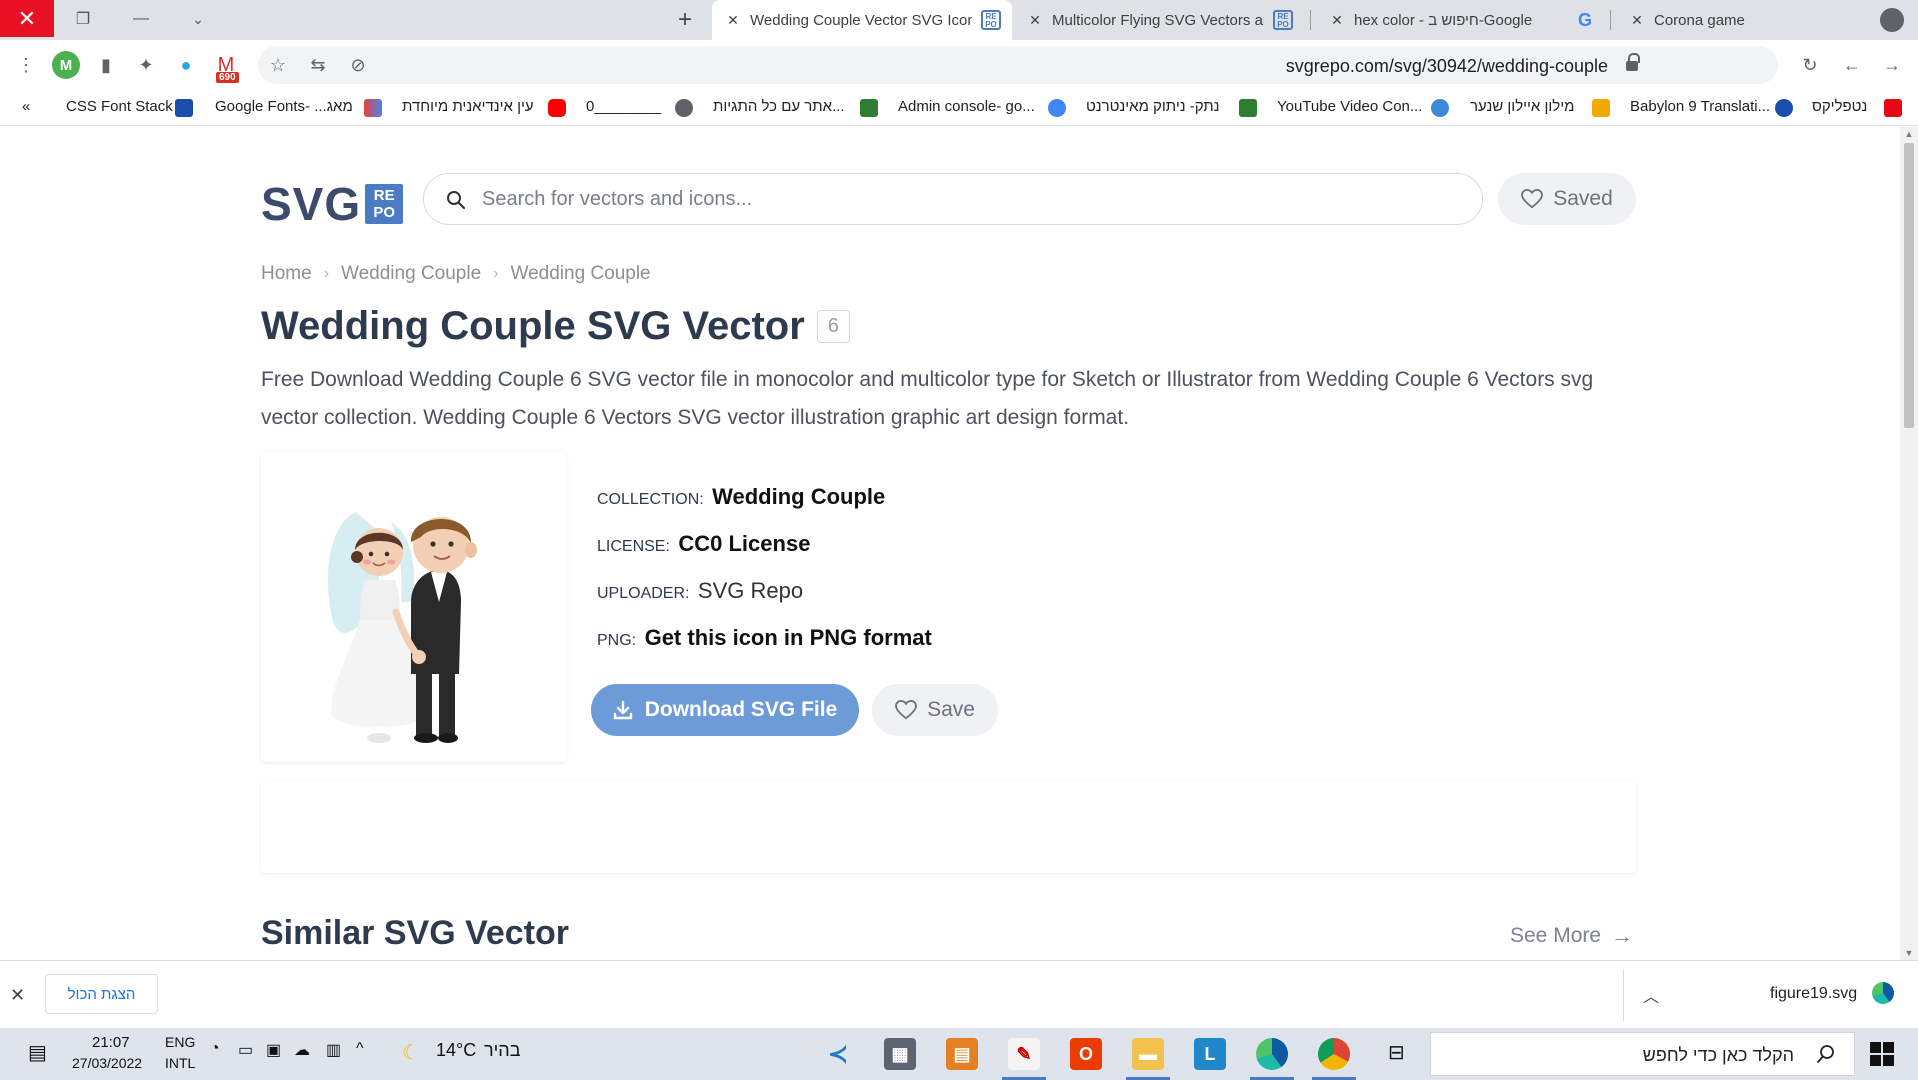  Describe the element at coordinates (1909, 543) in the screenshot. I see `page-scrollbar: ▲ ▼` at that location.